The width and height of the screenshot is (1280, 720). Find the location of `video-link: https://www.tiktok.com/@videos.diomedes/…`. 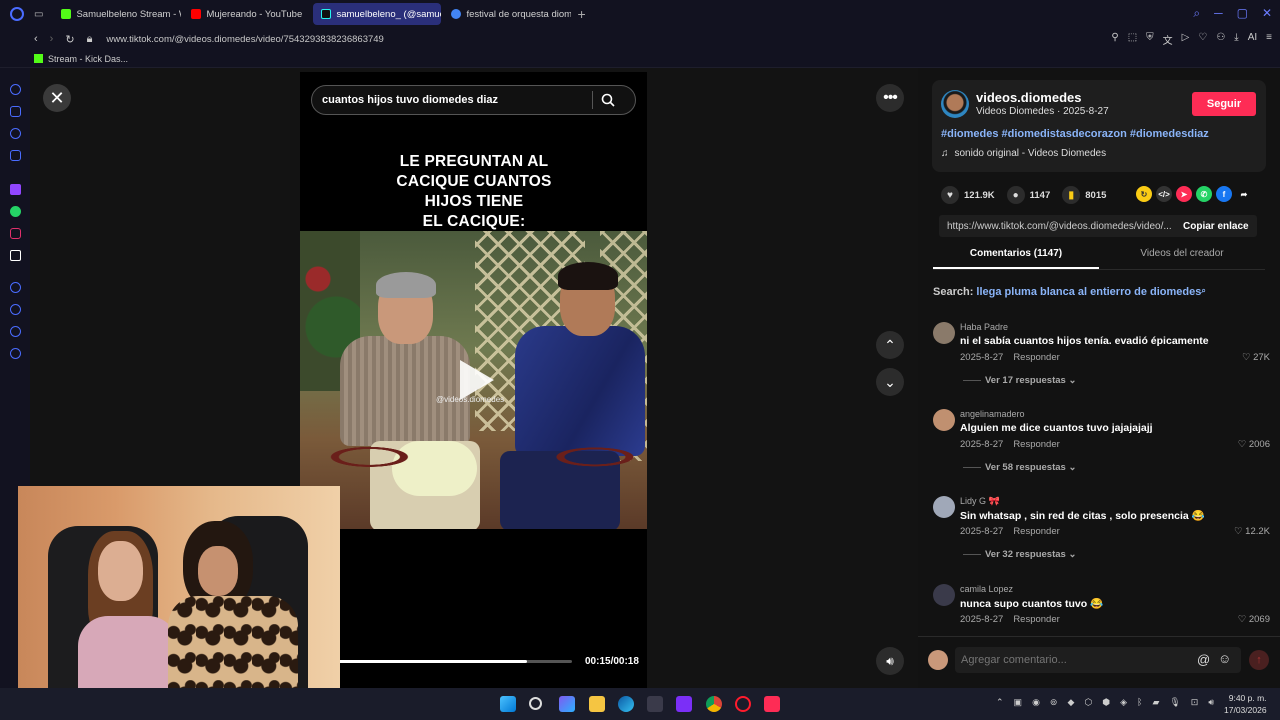

video-link: https://www.tiktok.com/@videos.diomedes/… is located at coordinates (1057, 226).